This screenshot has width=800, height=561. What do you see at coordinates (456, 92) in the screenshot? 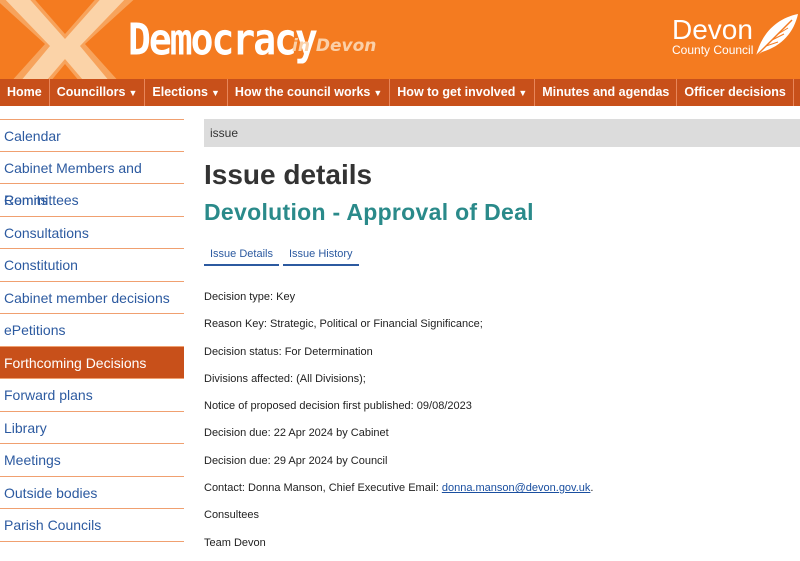
I see `nav-item-label: How to get involved` at bounding box center [456, 92].